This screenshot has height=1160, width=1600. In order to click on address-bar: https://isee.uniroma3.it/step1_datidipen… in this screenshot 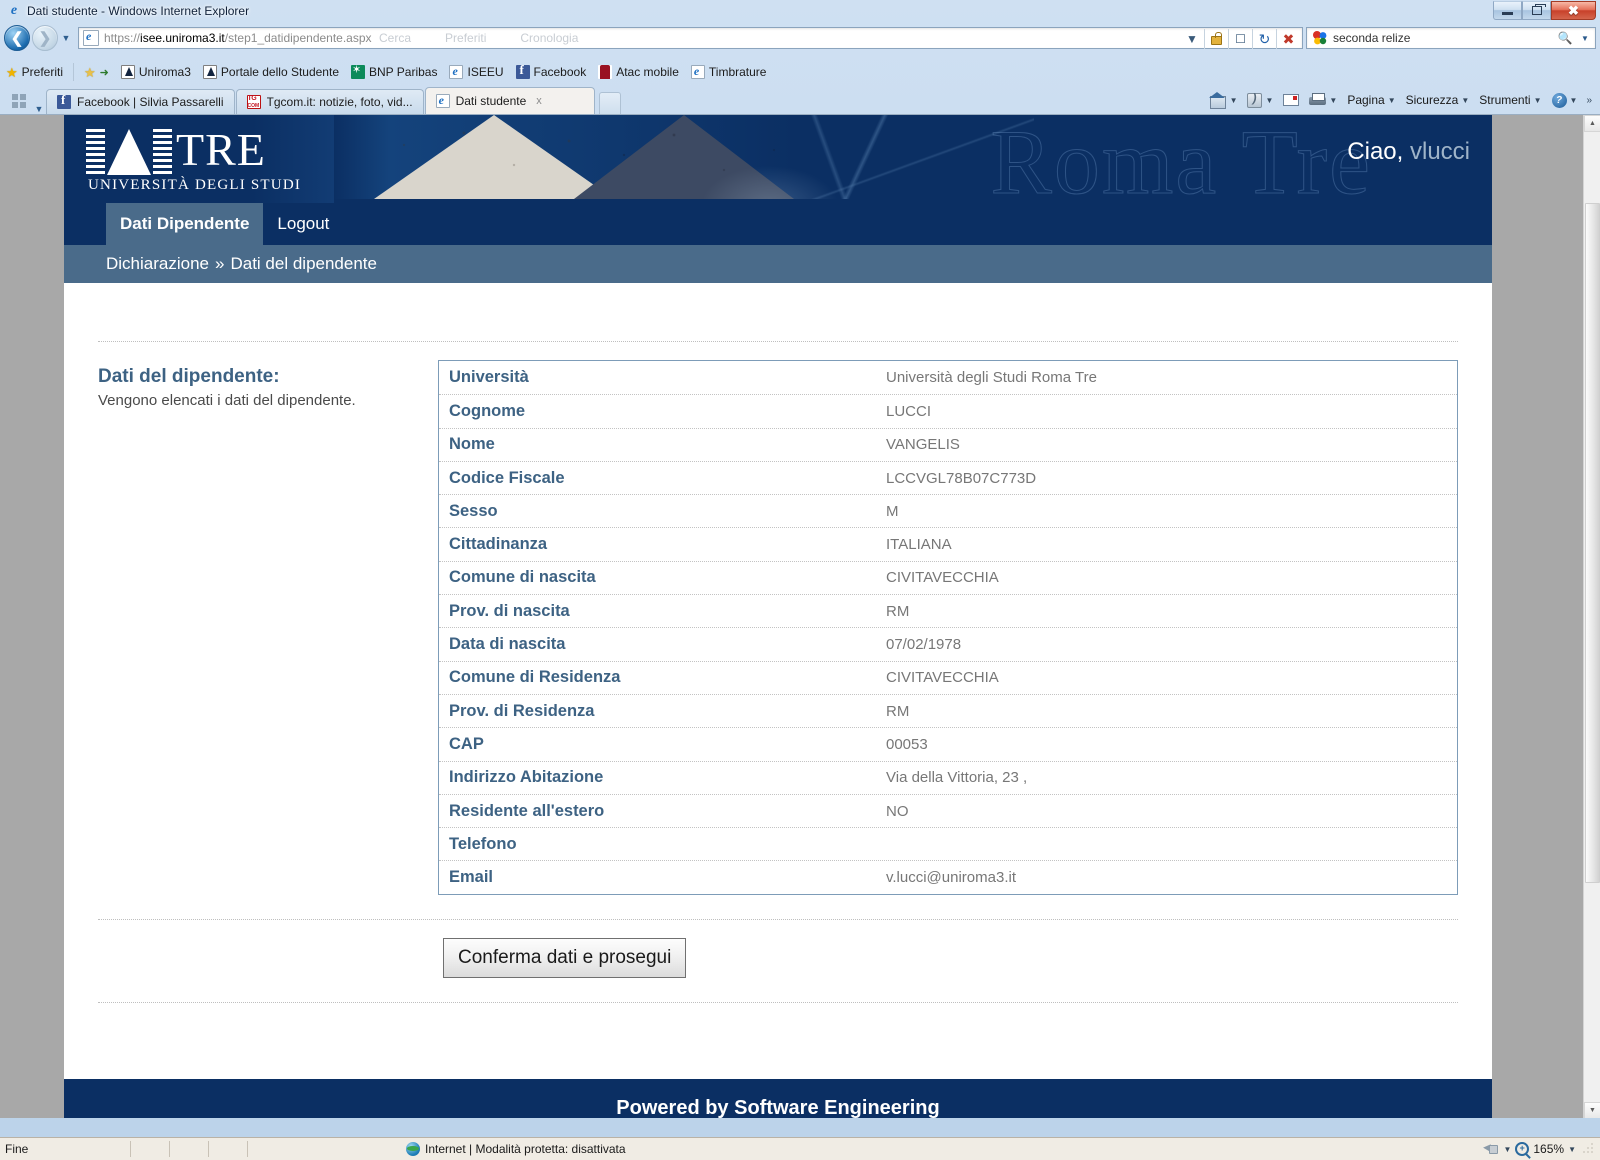, I will do `click(690, 38)`.